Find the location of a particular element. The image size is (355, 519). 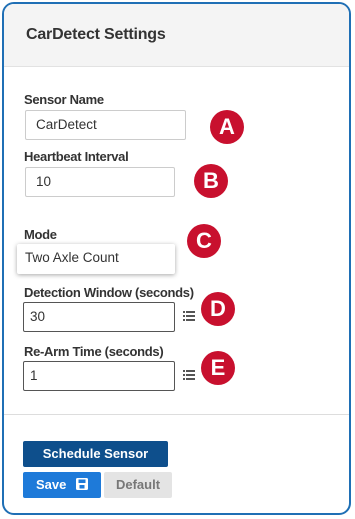

detection-window-input: 30 is located at coordinates (99, 317).